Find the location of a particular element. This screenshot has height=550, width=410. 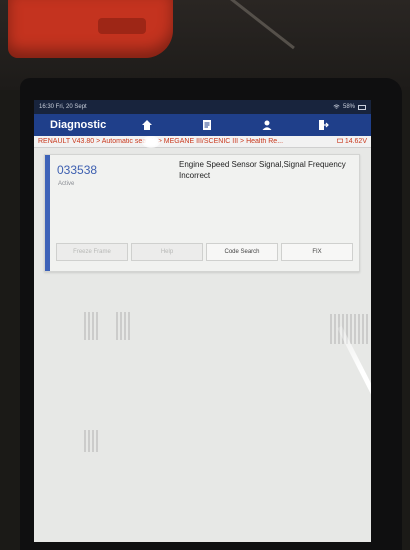

freeze-frame-button: Freeze Frame is located at coordinates (92, 252).